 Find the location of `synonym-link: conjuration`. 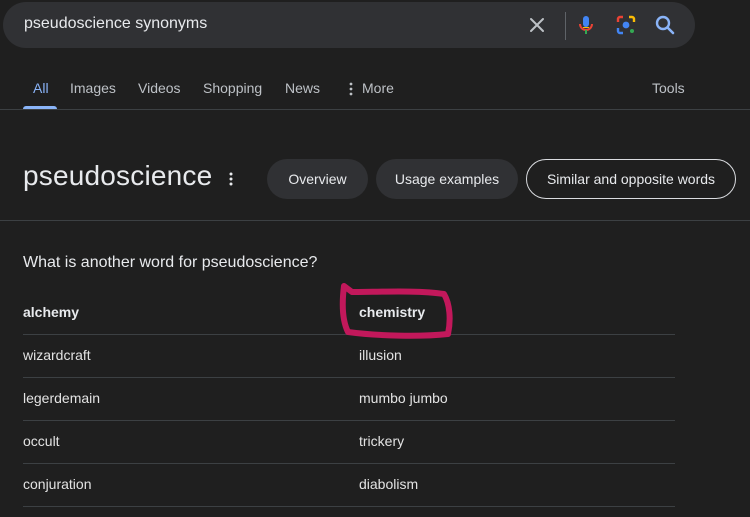

synonym-link: conjuration is located at coordinates (57, 484).